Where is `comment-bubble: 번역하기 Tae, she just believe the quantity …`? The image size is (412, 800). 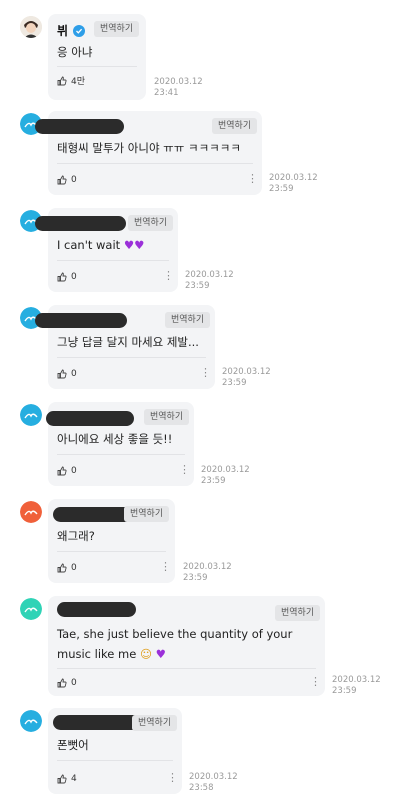 comment-bubble: 번역하기 Tae, she just believe the quantity … is located at coordinates (186, 646).